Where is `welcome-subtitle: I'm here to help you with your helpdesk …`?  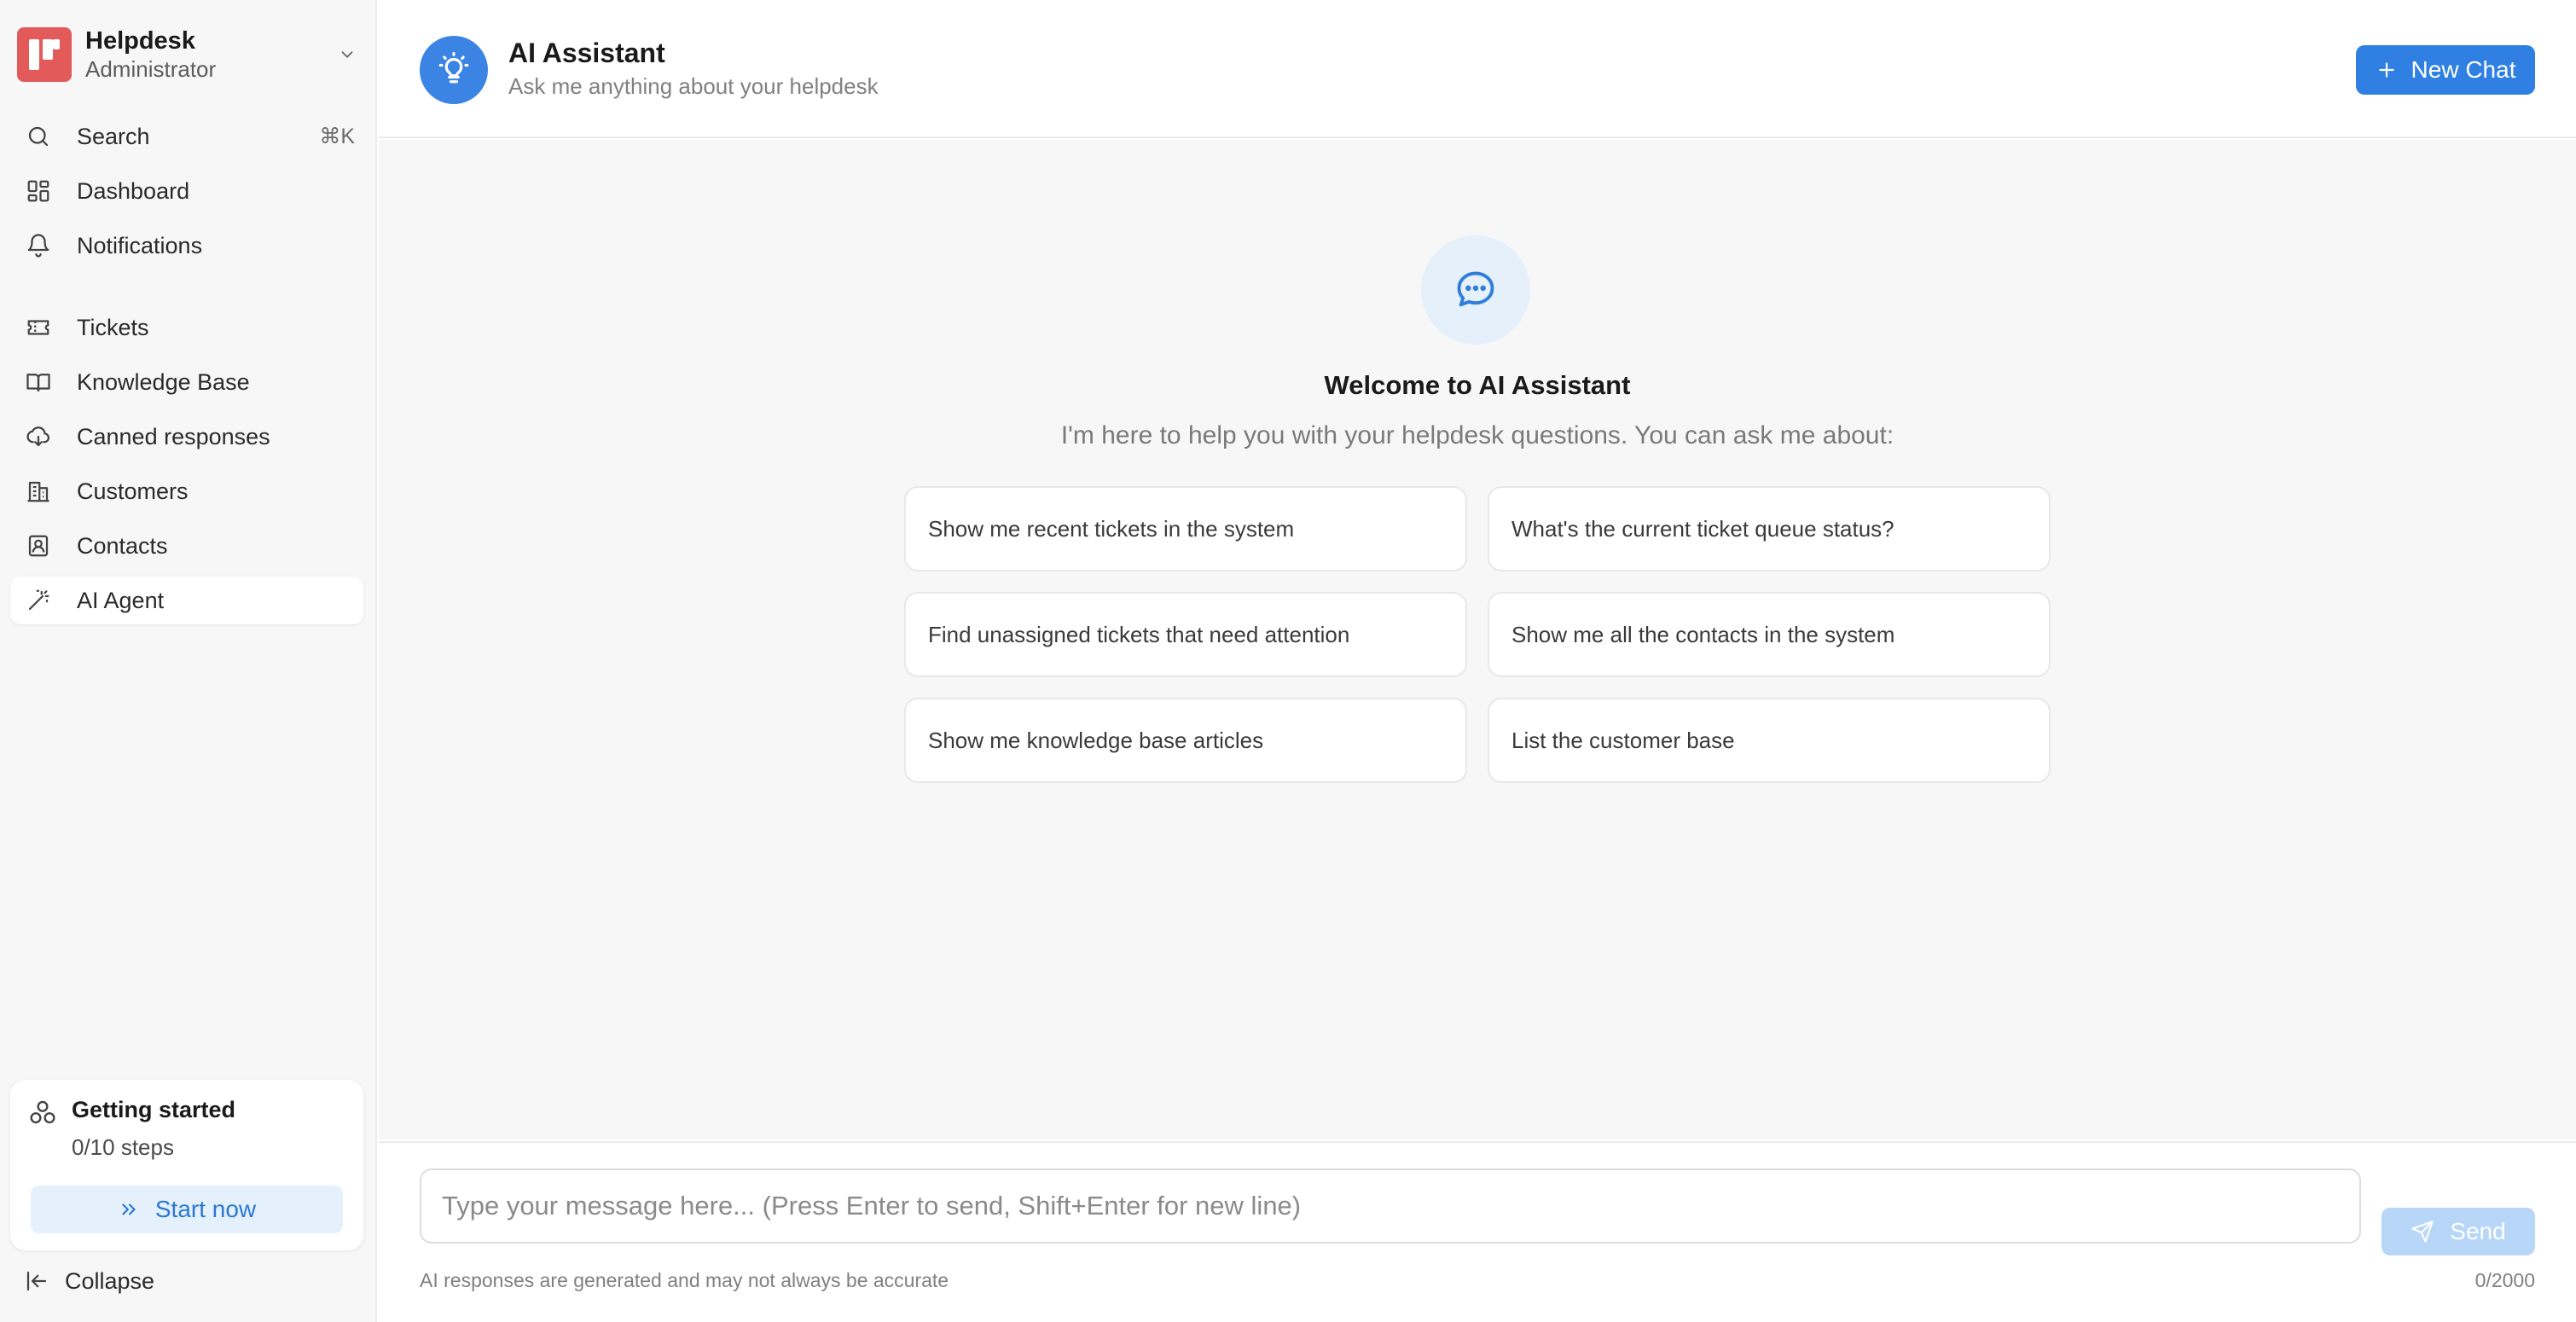
welcome-subtitle: I'm here to help you with your helpdesk … is located at coordinates (1477, 435).